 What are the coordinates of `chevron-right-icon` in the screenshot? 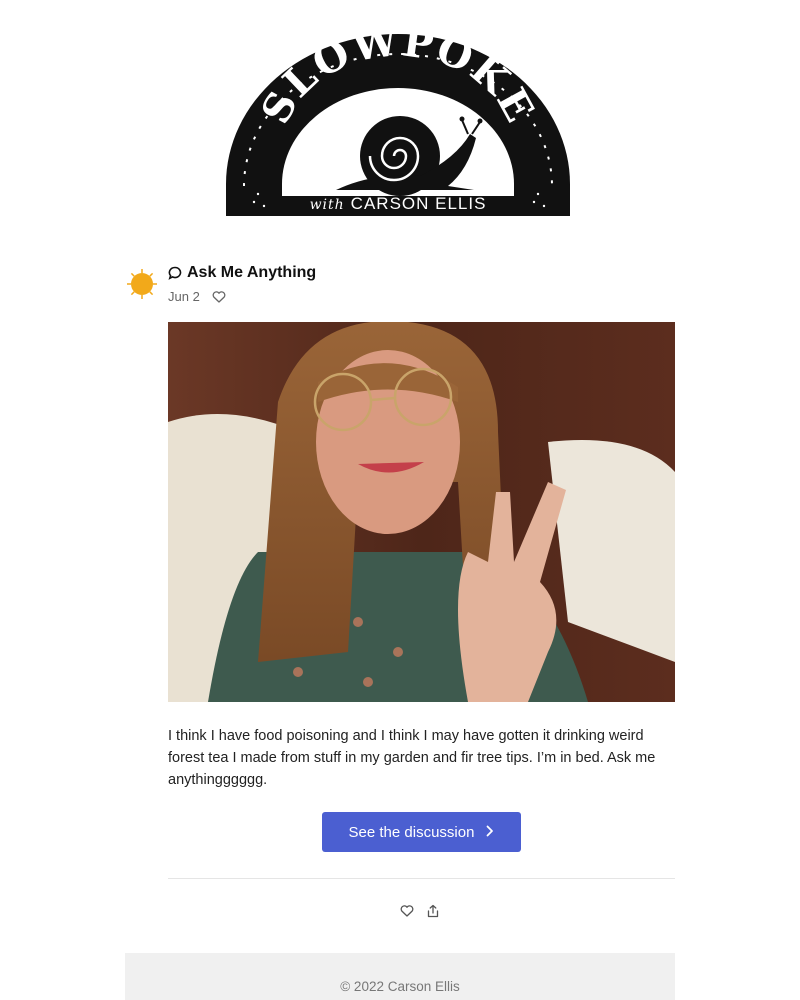 It's located at (490, 832).